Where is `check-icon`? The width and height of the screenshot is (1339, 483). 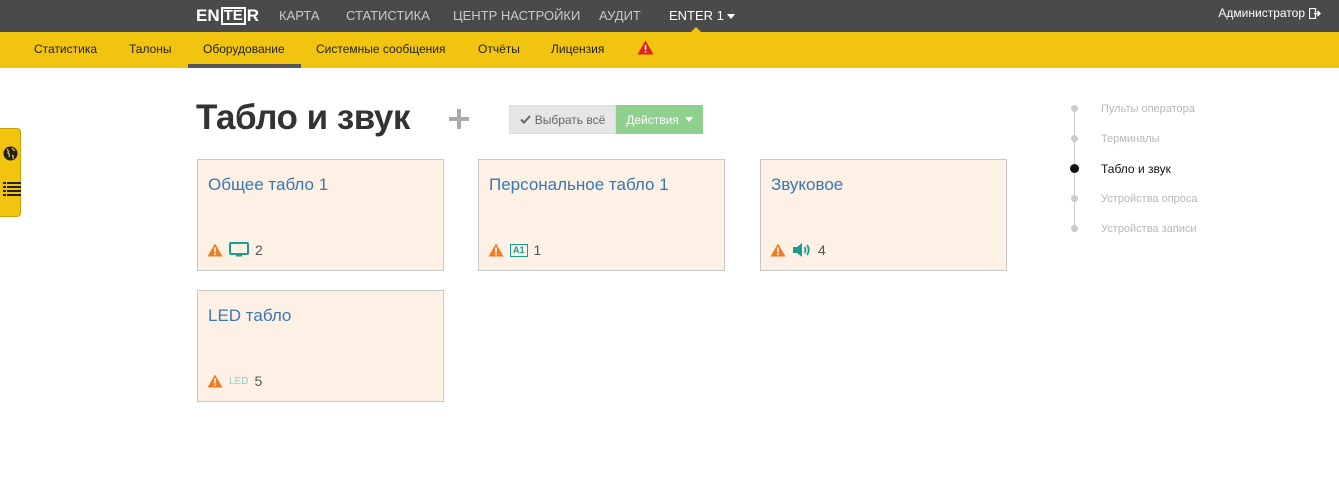 check-icon is located at coordinates (525, 119).